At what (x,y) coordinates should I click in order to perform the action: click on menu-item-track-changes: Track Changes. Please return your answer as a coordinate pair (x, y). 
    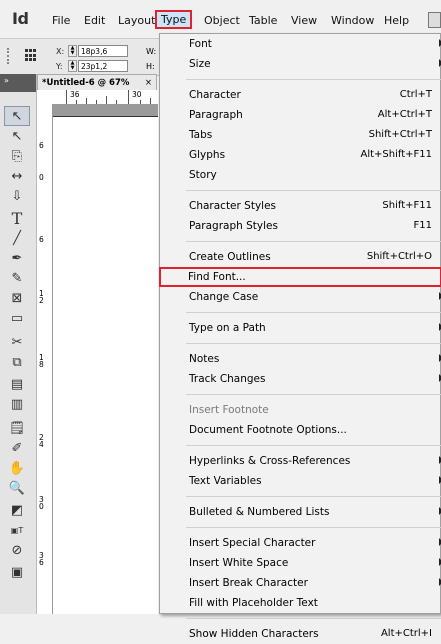
    Looking at the image, I should click on (300, 379).